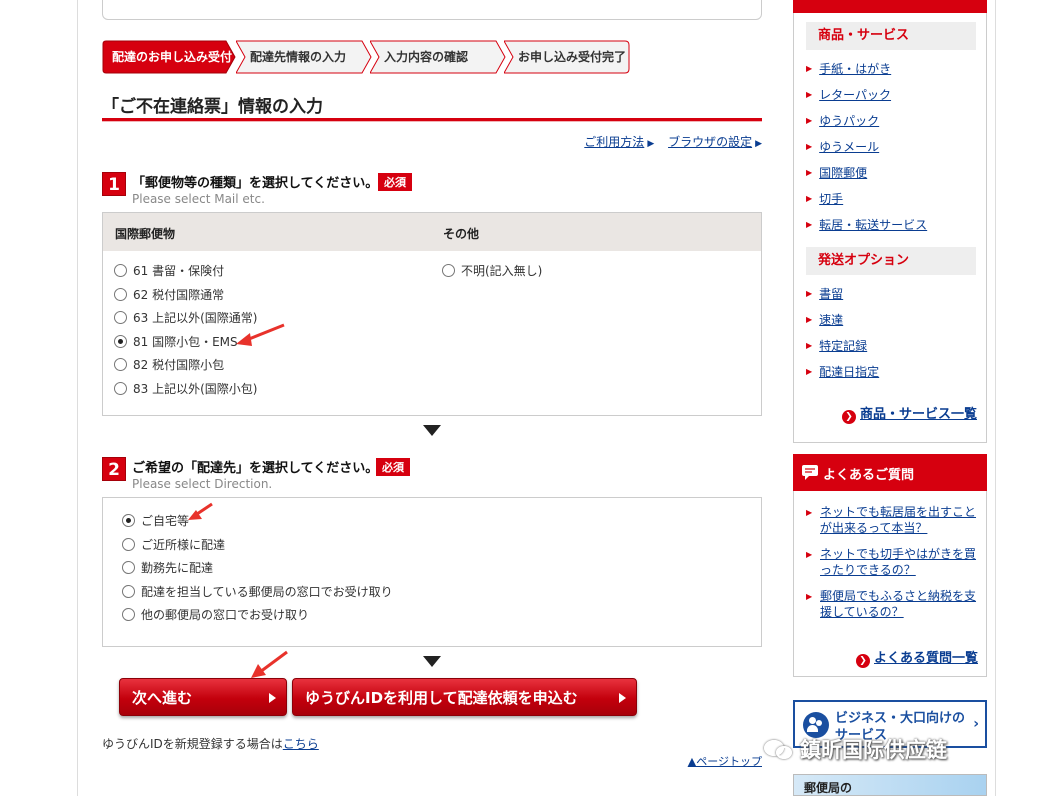 The image size is (1042, 796). Describe the element at coordinates (843, 346) in the screenshot. I see `sidebar-option-item-link: 特定記録` at that location.